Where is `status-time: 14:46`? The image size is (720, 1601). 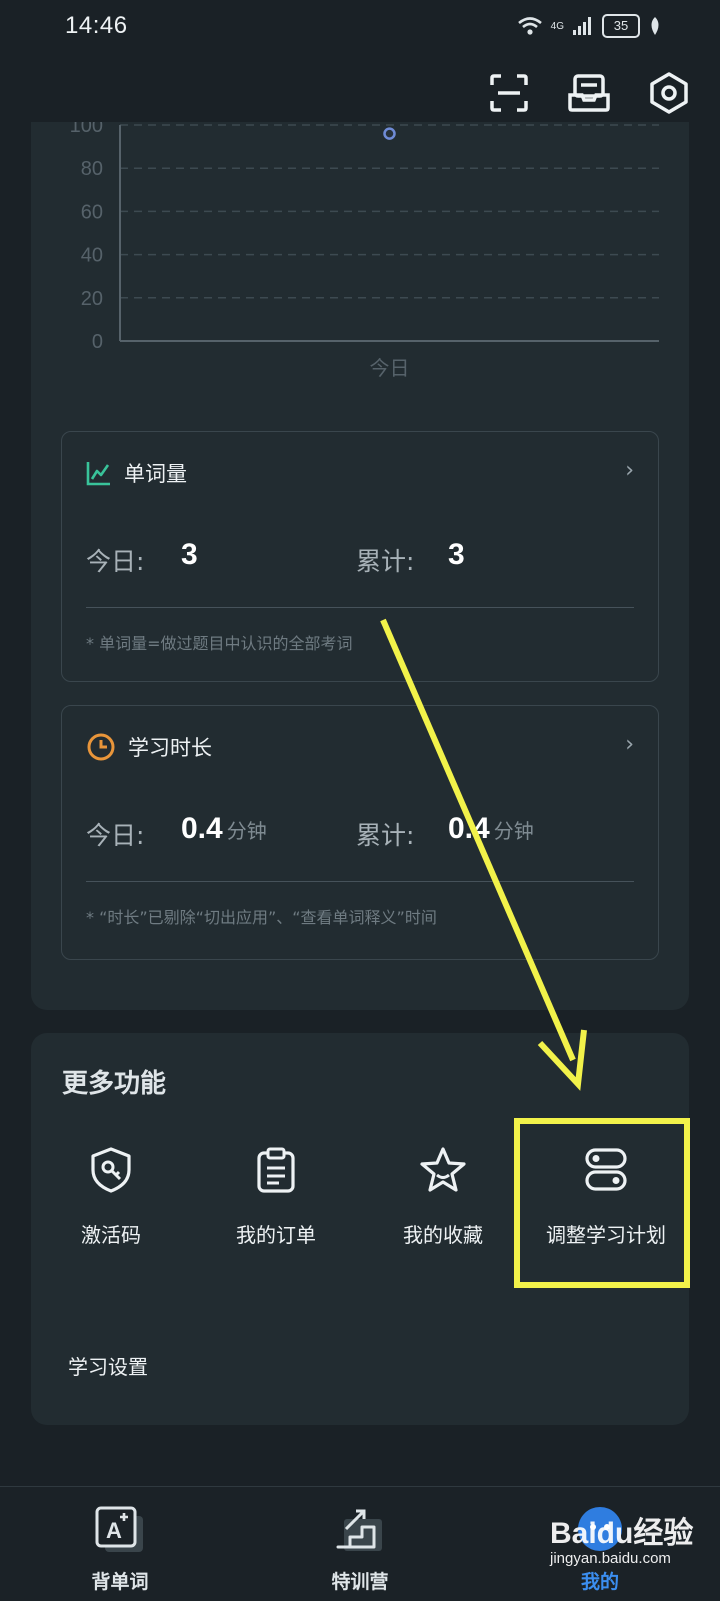 status-time: 14:46 is located at coordinates (96, 25).